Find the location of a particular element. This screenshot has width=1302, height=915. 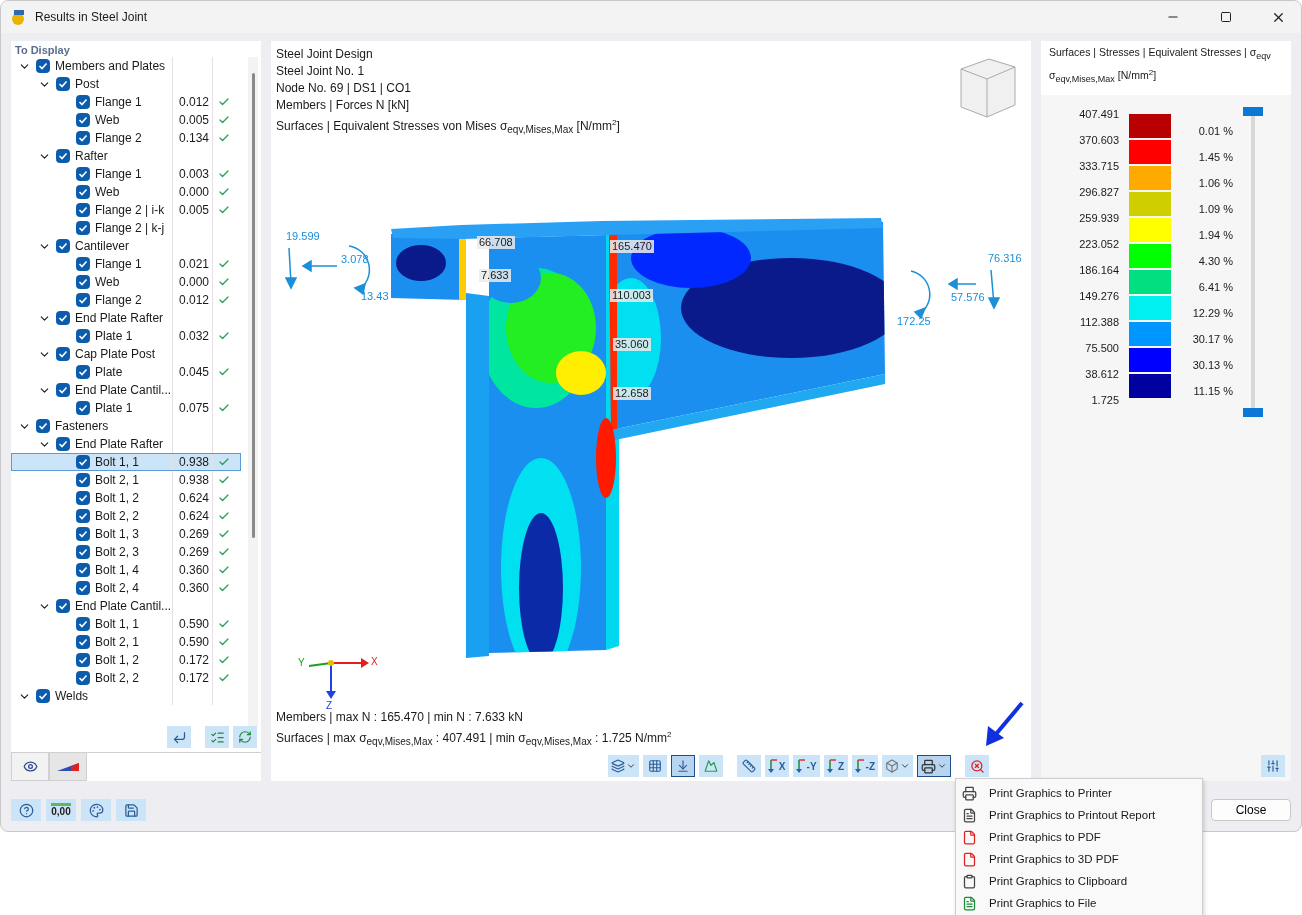

tree-row: Bolt 1, 1 0.590 is located at coordinates (126, 624).